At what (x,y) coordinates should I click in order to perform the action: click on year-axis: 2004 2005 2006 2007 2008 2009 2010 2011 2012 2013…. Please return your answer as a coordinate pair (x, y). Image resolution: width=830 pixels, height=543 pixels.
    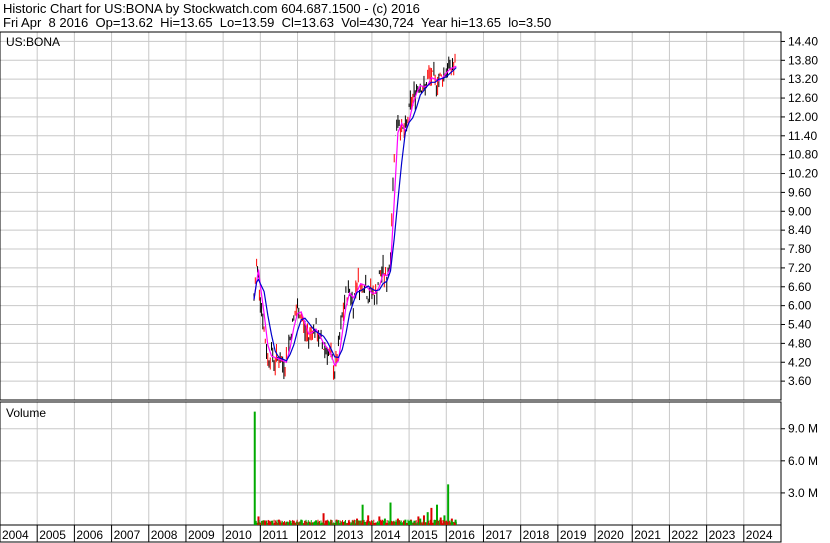
    Looking at the image, I should click on (386, 533).